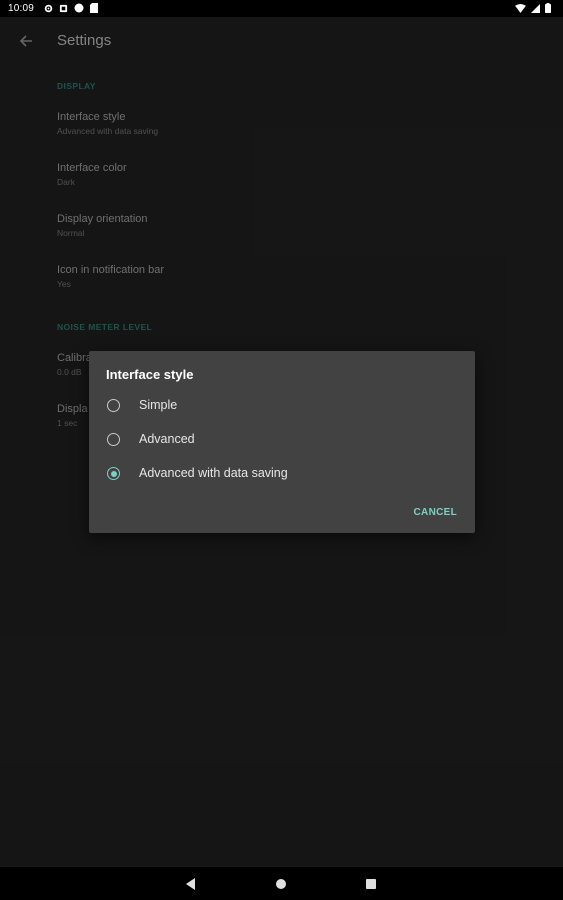  Describe the element at coordinates (94, 8) in the screenshot. I see `sd-card-icon` at that location.